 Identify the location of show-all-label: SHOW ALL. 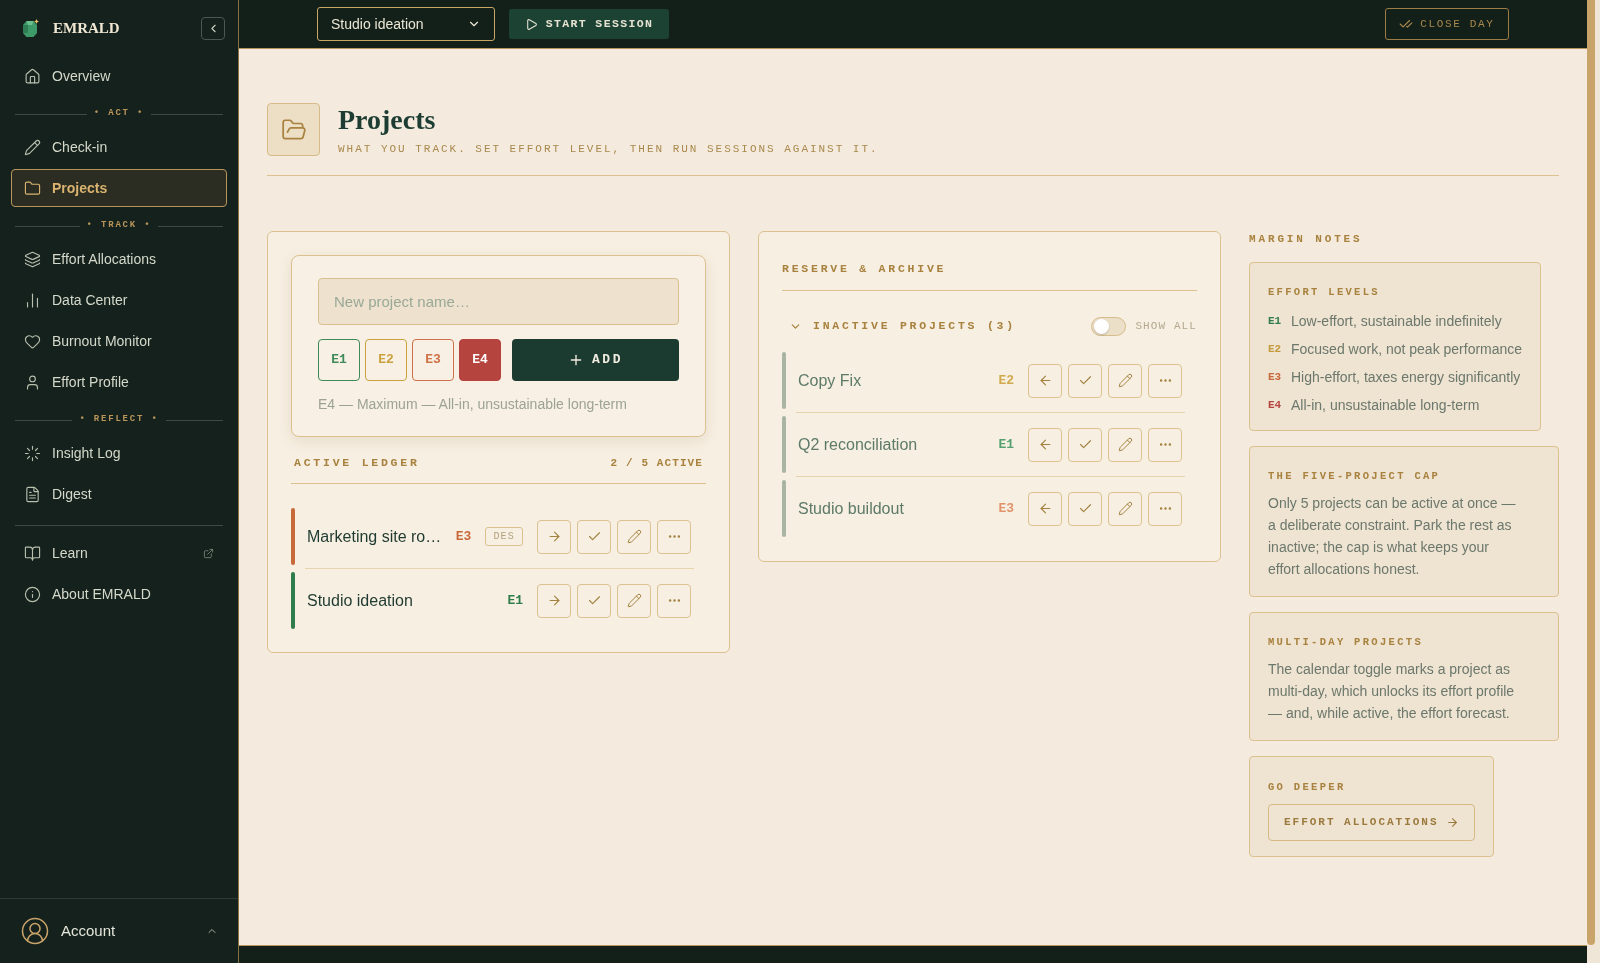
(1166, 326).